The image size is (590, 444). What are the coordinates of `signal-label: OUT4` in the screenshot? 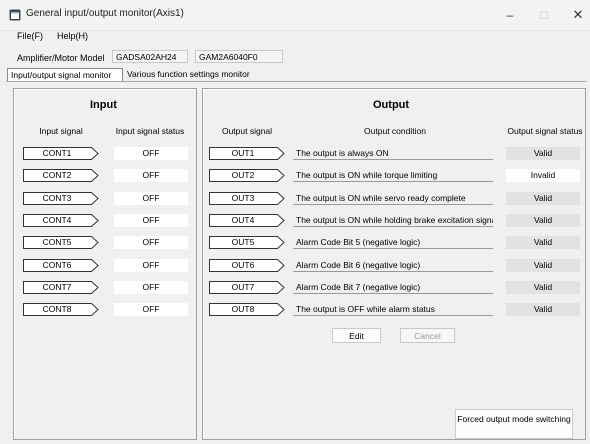 It's located at (243, 220).